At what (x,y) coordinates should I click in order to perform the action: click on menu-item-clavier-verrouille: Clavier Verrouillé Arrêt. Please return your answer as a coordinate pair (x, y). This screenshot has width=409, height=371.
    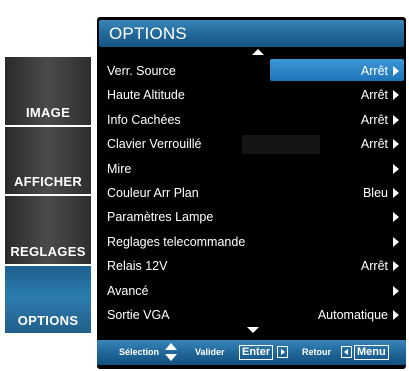
    Looking at the image, I should click on (251, 144).